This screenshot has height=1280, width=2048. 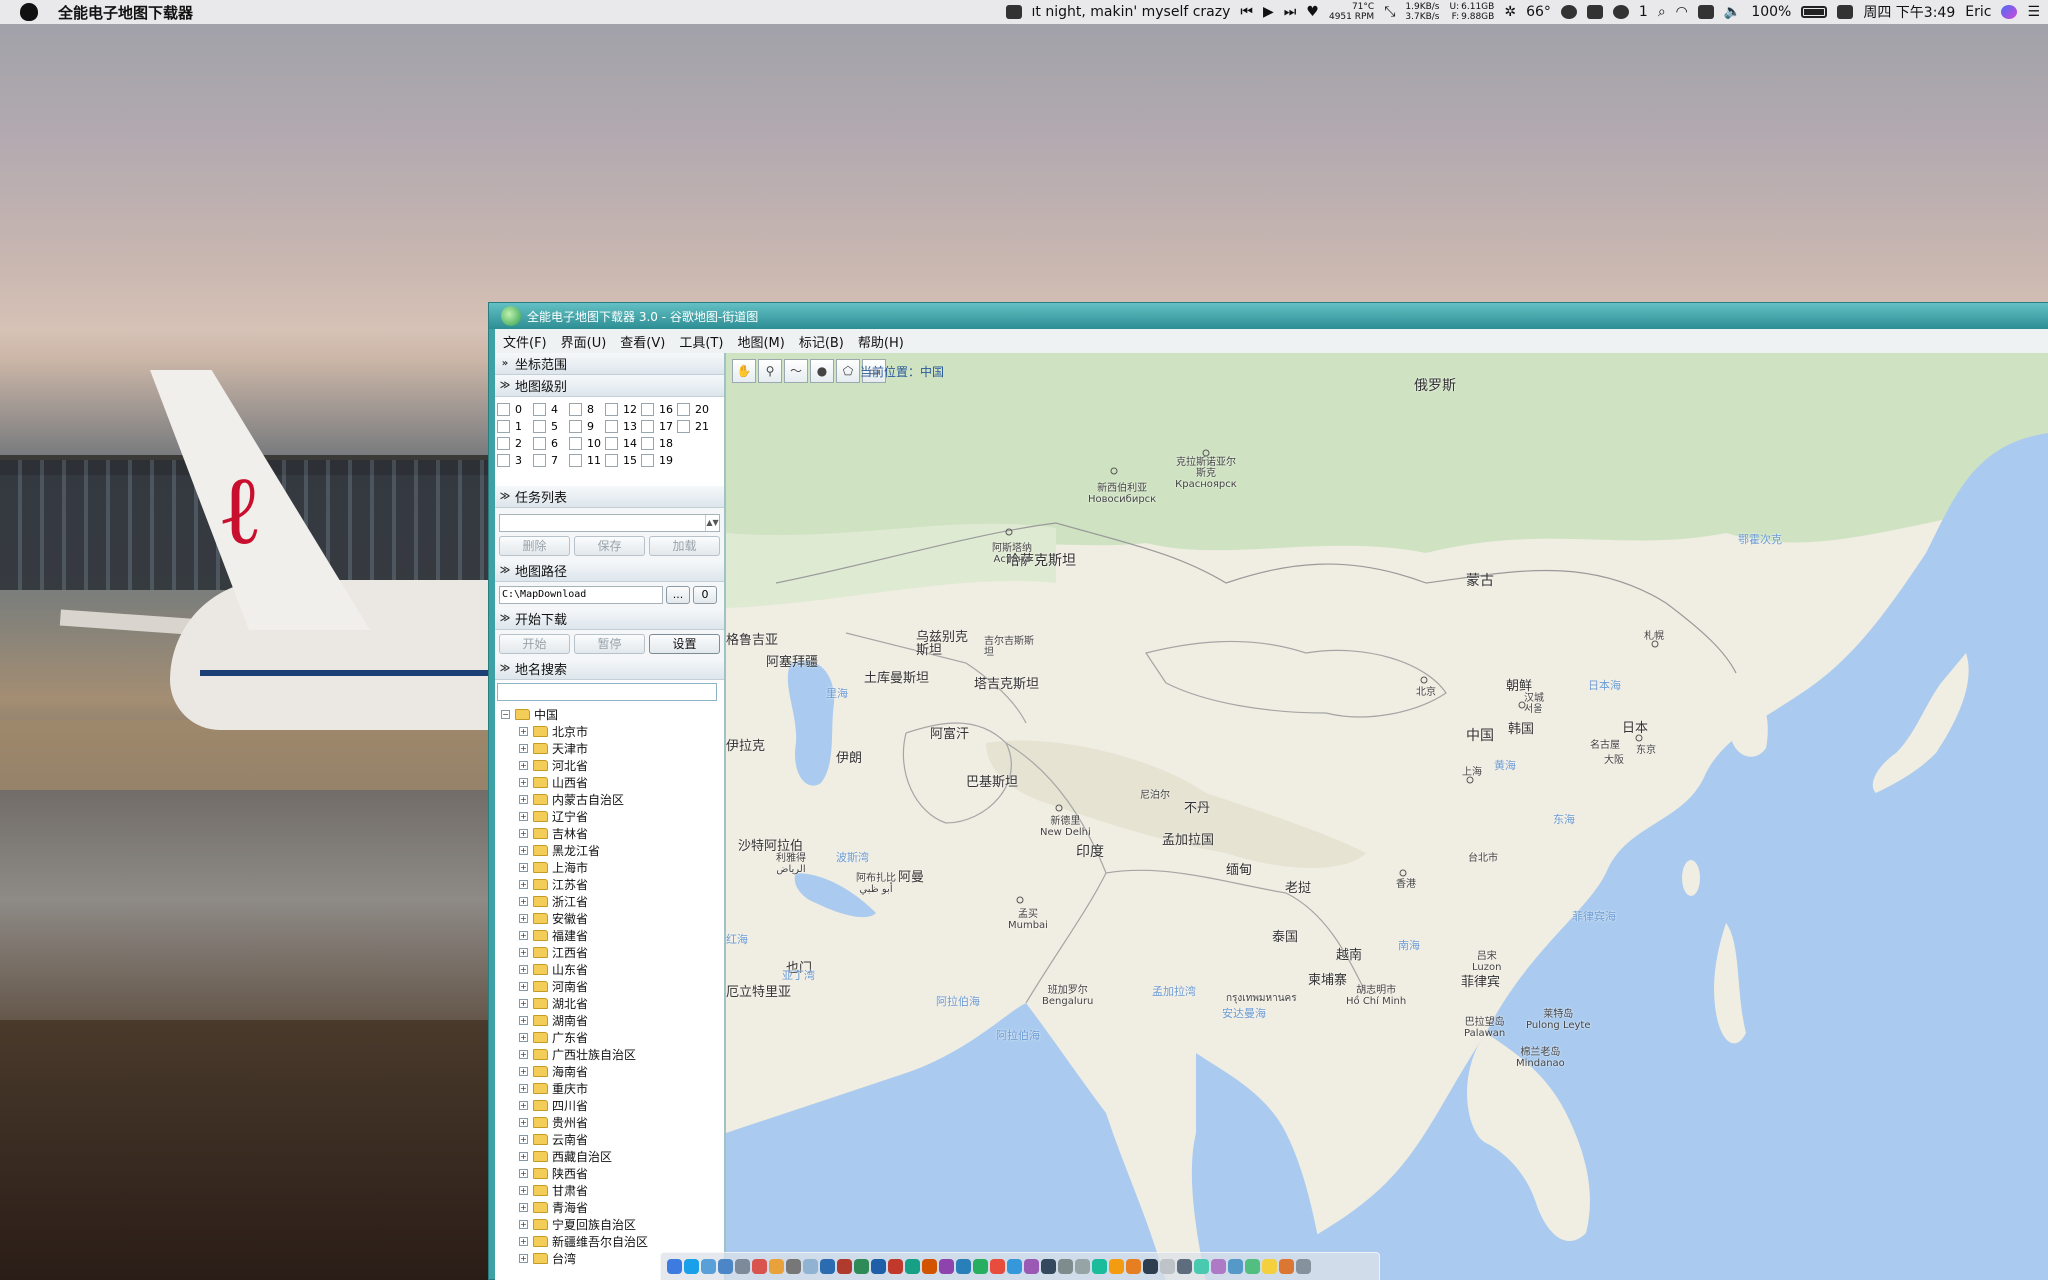 What do you see at coordinates (515, 409) in the screenshot?
I see `level-checkbox-0: 0` at bounding box center [515, 409].